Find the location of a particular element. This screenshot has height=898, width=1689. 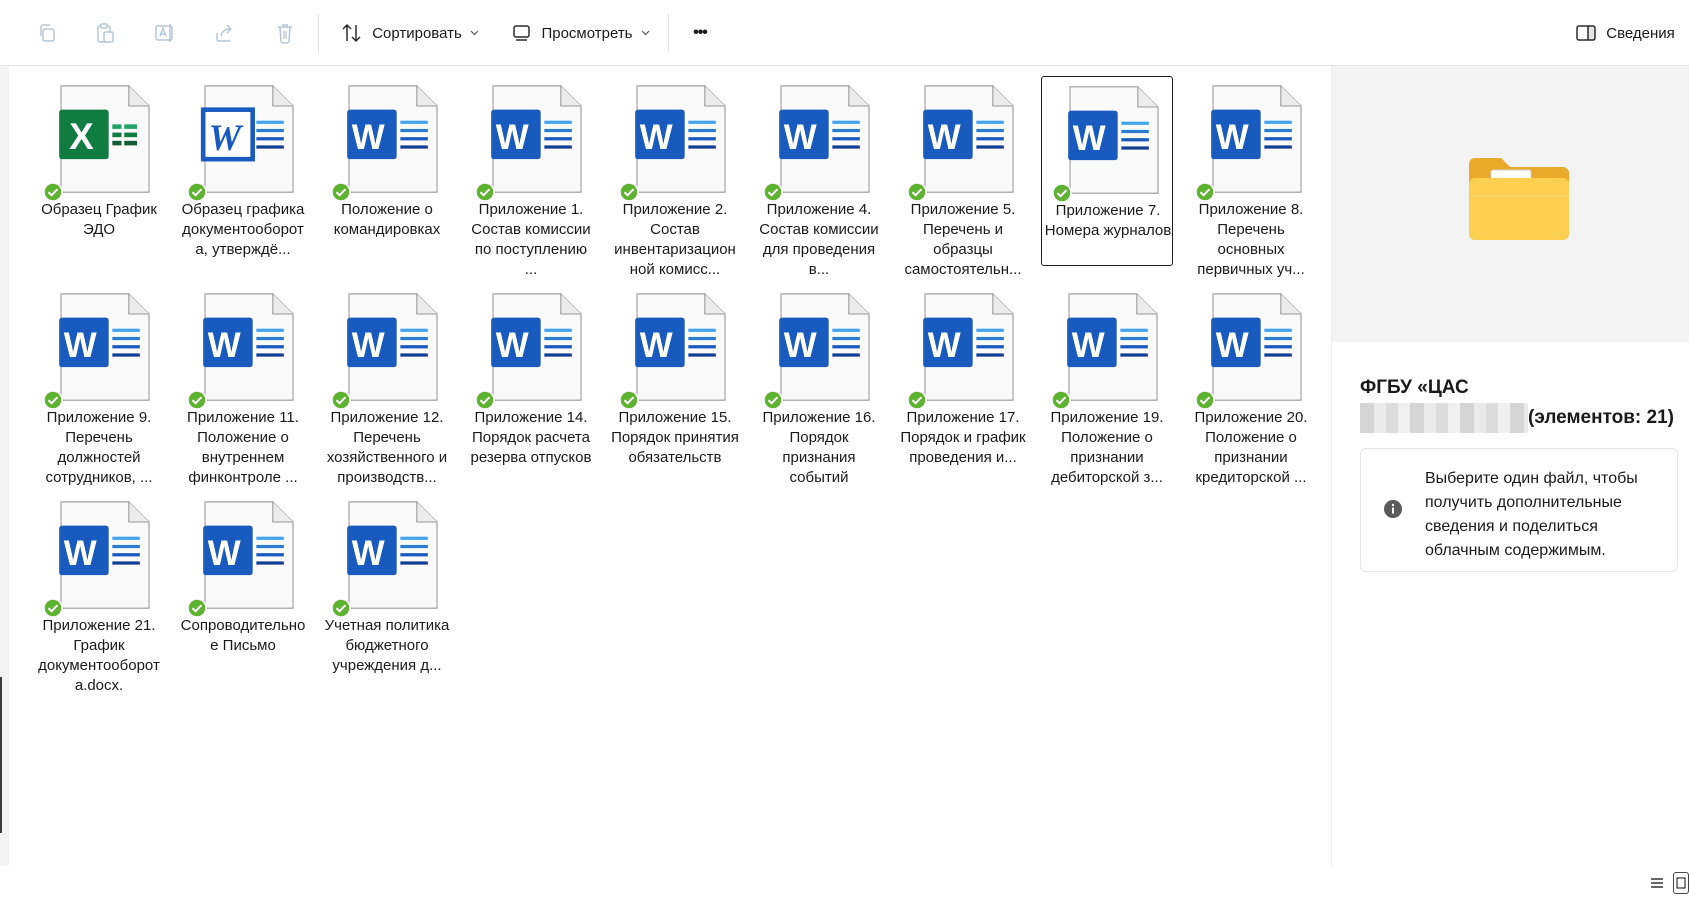

folder-title: ФГБУ «ЦАС is located at coordinates (1414, 387).